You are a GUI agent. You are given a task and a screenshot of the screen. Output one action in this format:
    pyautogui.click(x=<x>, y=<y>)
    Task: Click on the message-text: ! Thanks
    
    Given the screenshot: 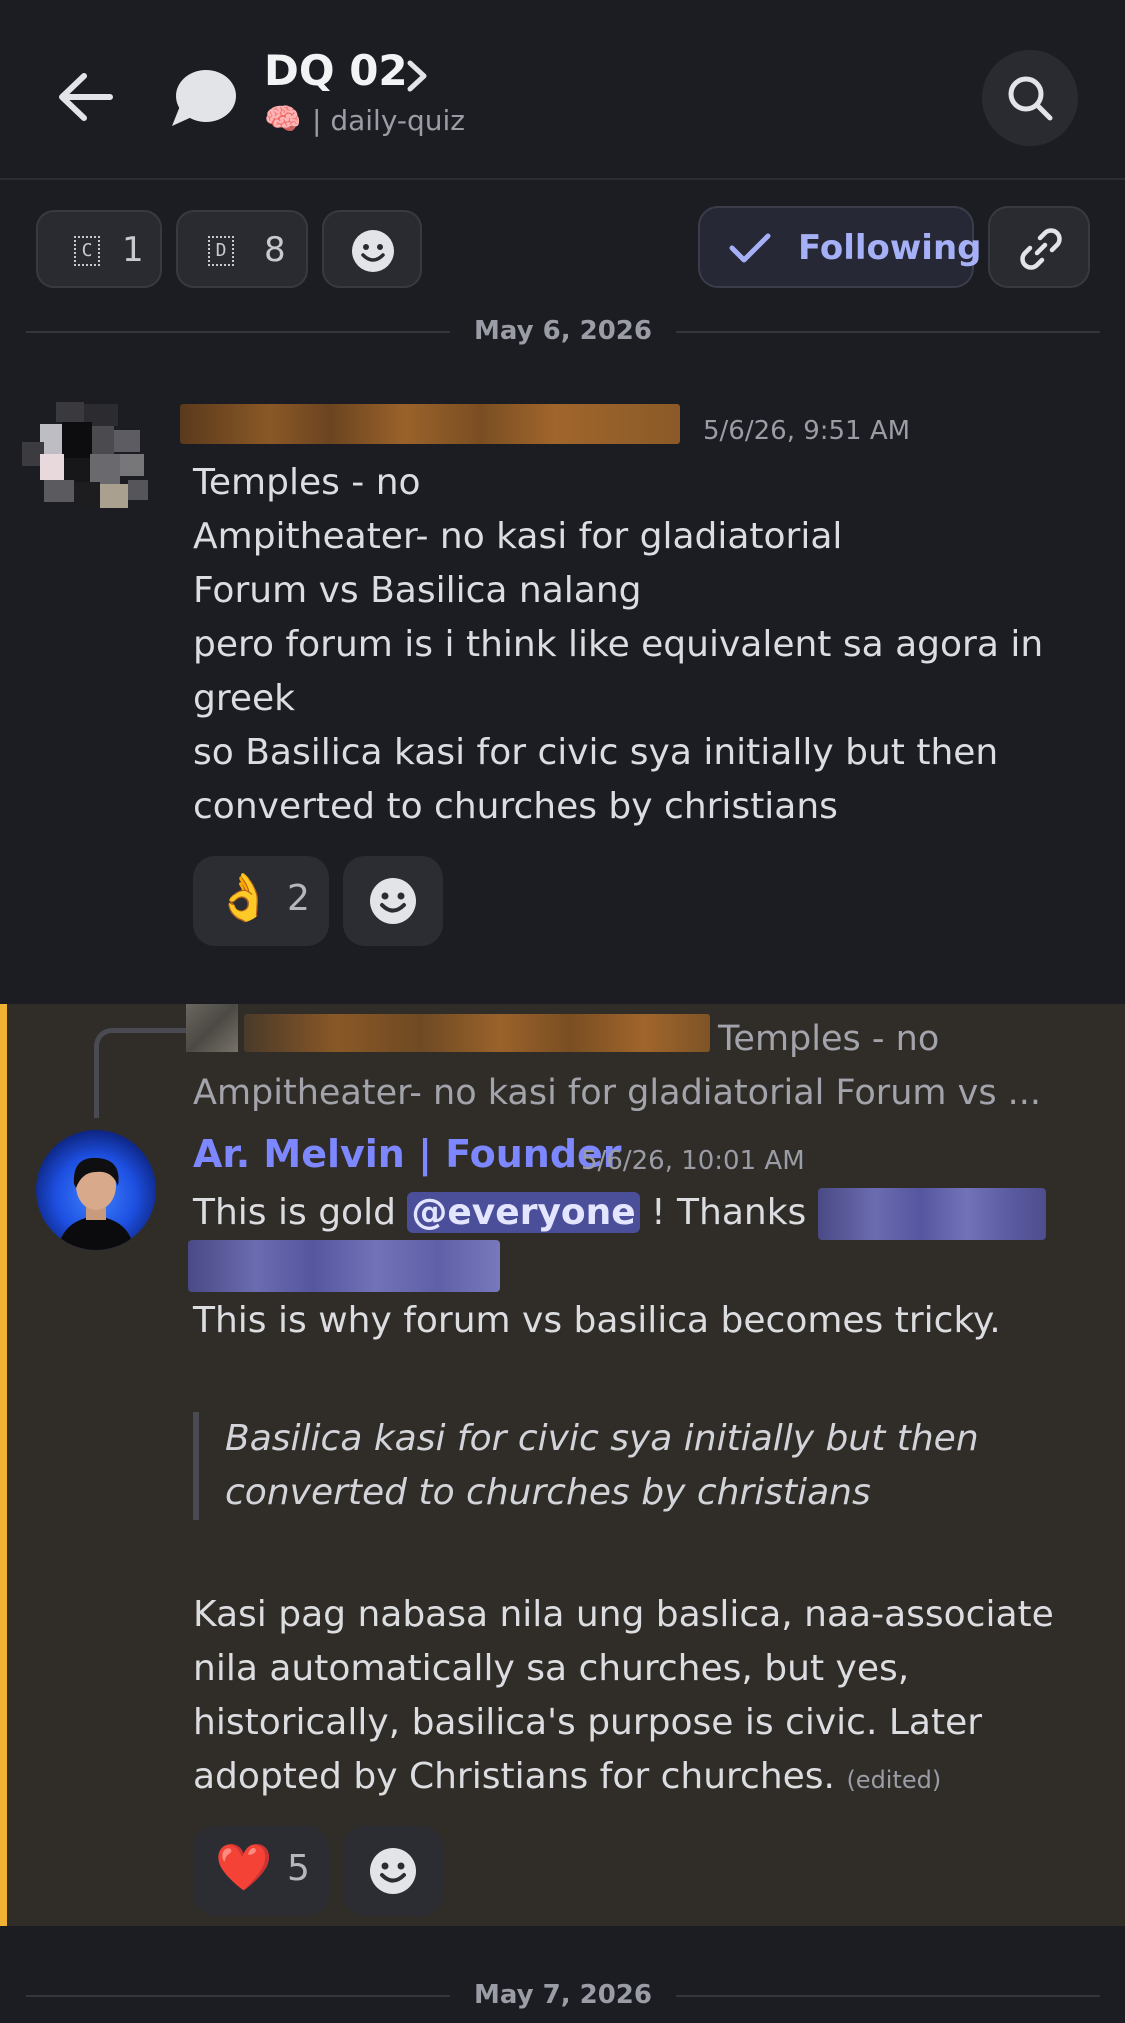 What is the action you would take?
    pyautogui.click(x=728, y=1212)
    